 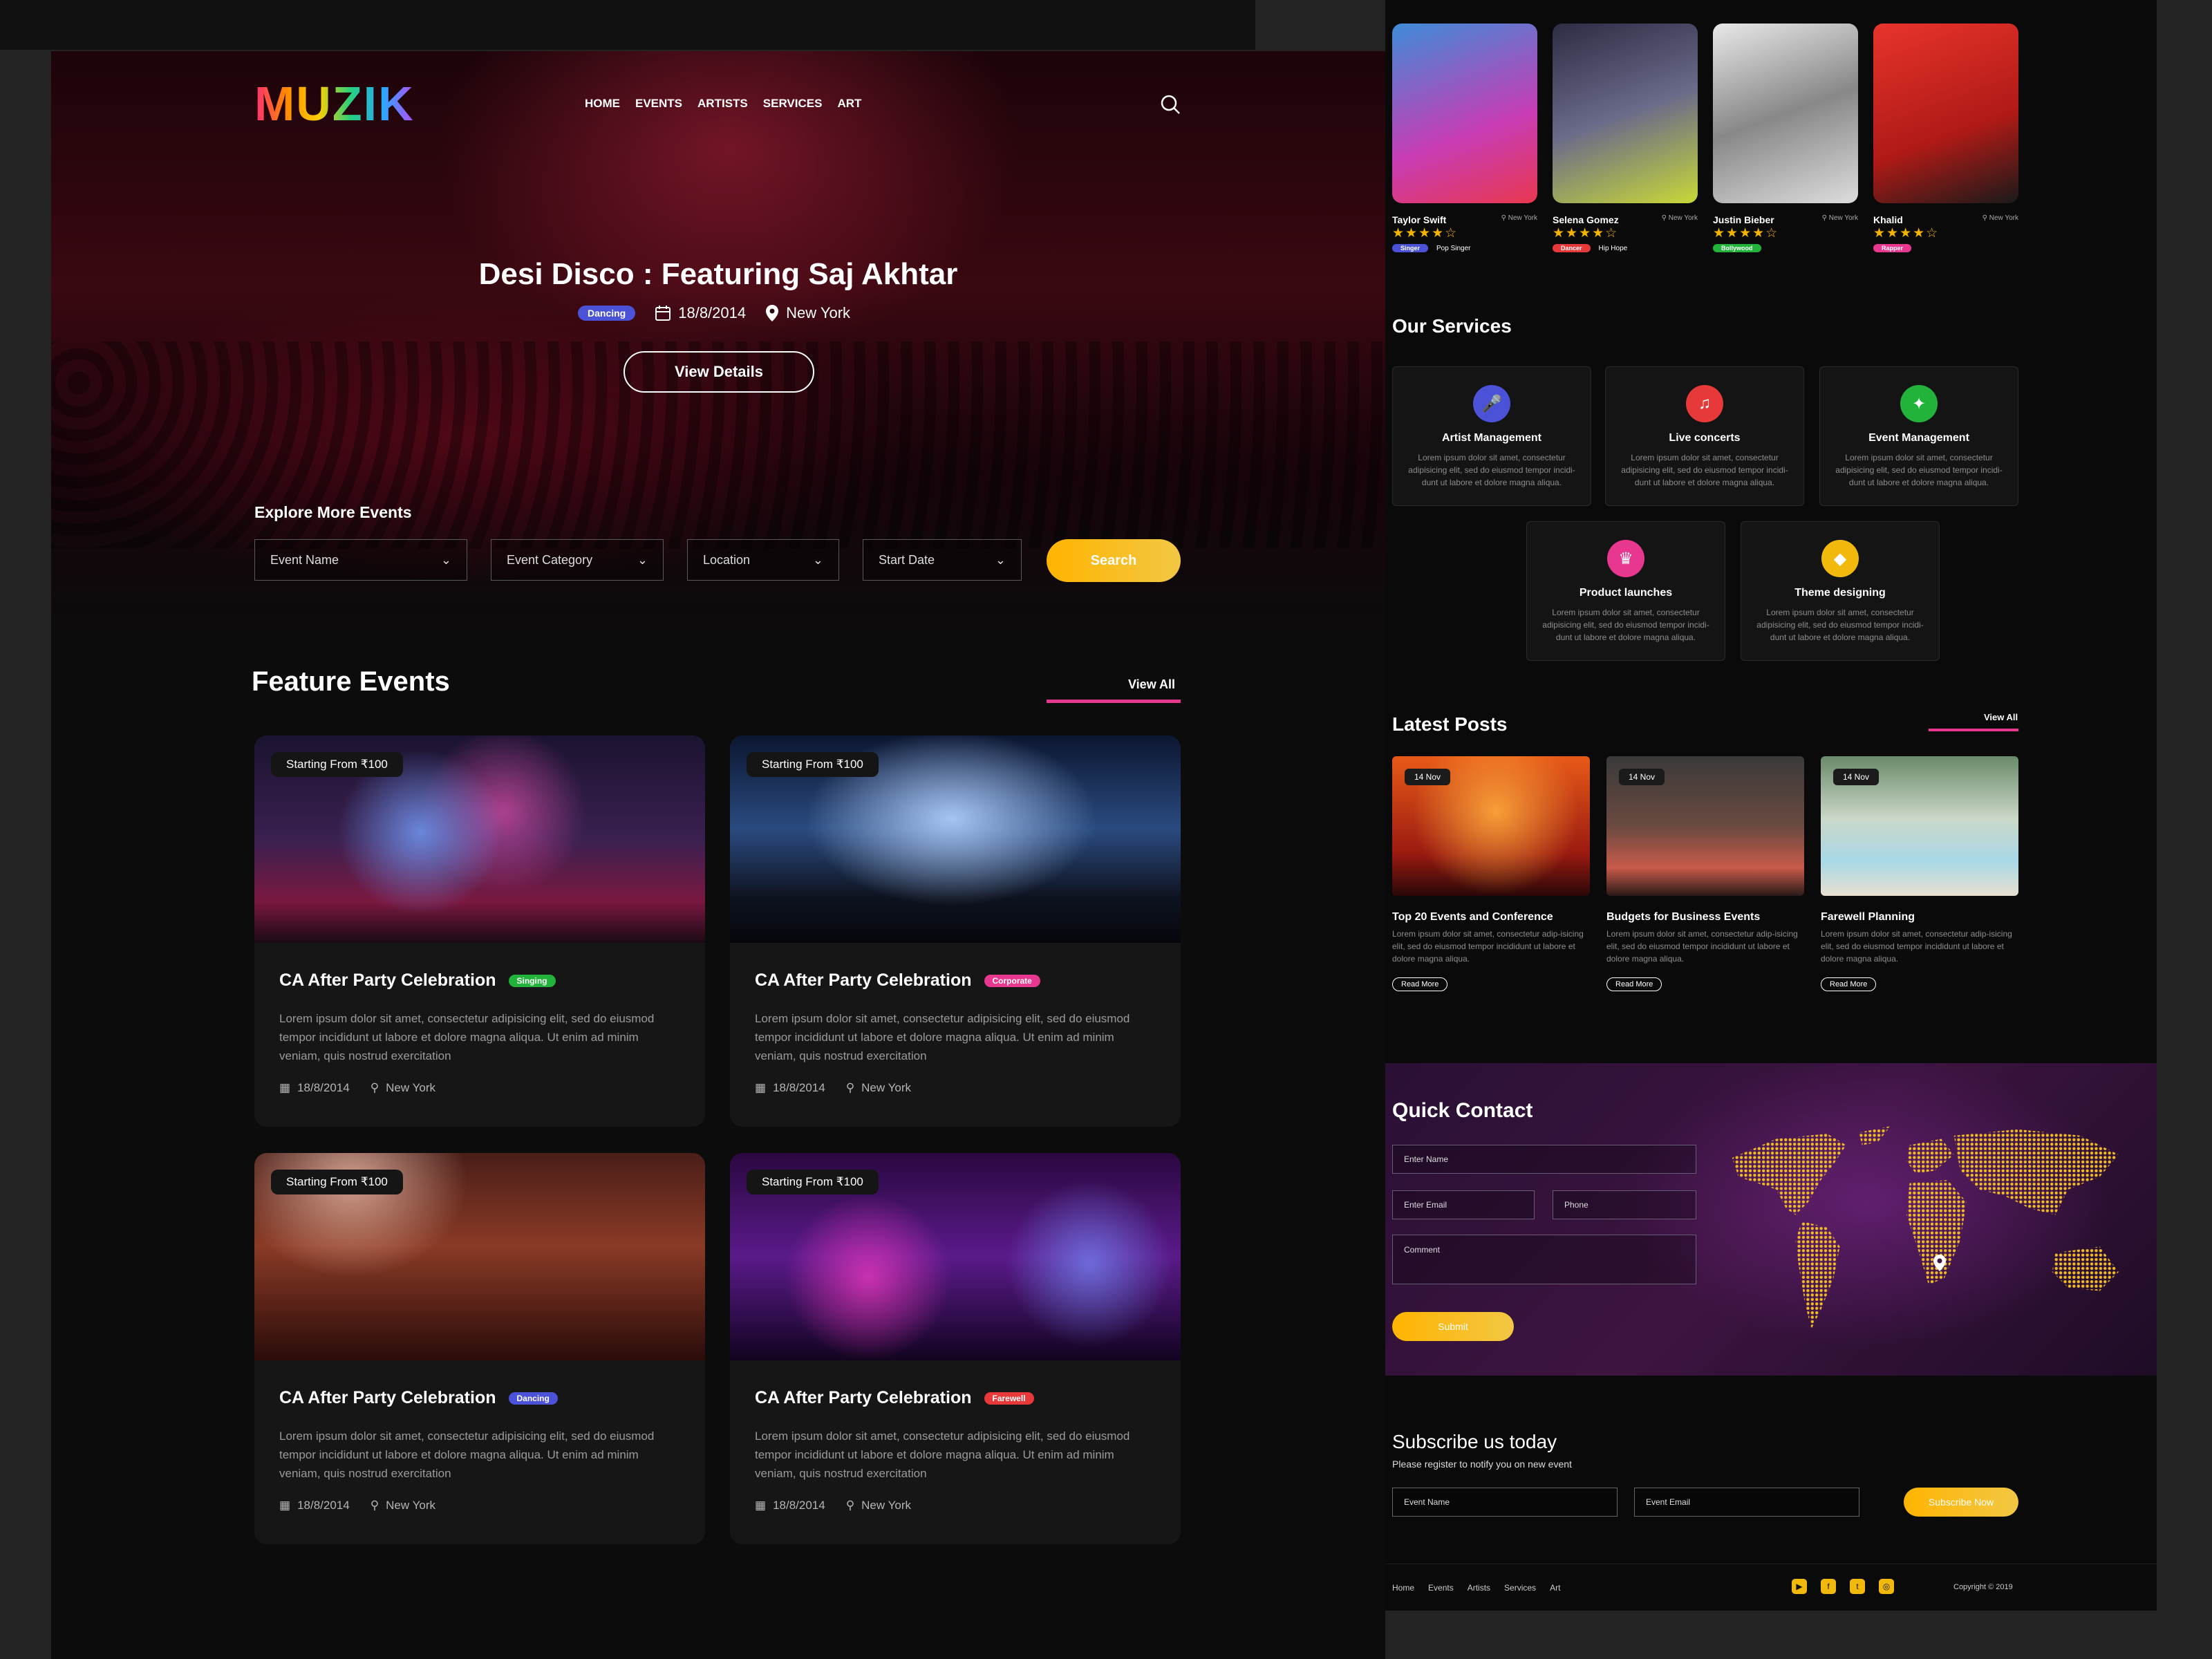 What do you see at coordinates (718, 274) in the screenshot?
I see `hero-title: Desi Disco : Featuring Saj Akhtar` at bounding box center [718, 274].